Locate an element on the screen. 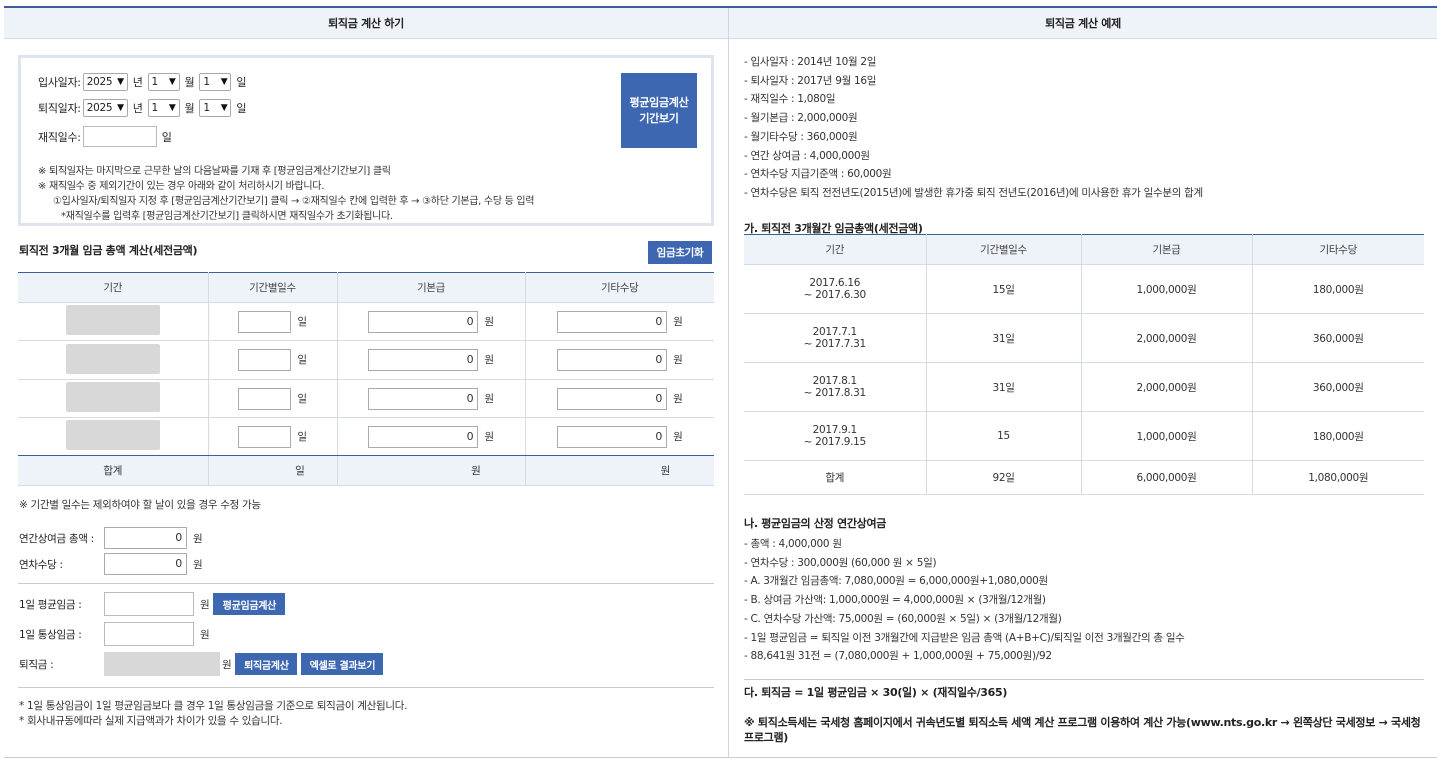 The image size is (1441, 765). tenure-input is located at coordinates (119, 136).